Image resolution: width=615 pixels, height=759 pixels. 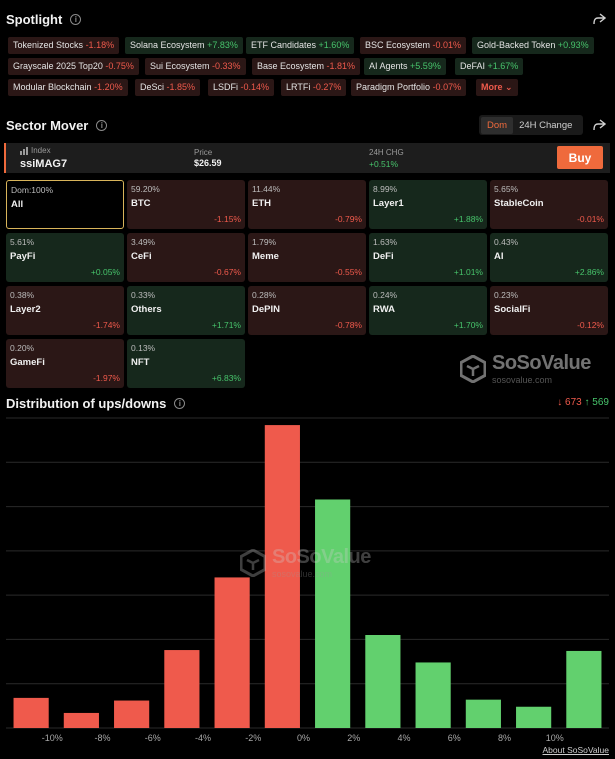 I want to click on tile-name: CeFi, so click(x=141, y=256).